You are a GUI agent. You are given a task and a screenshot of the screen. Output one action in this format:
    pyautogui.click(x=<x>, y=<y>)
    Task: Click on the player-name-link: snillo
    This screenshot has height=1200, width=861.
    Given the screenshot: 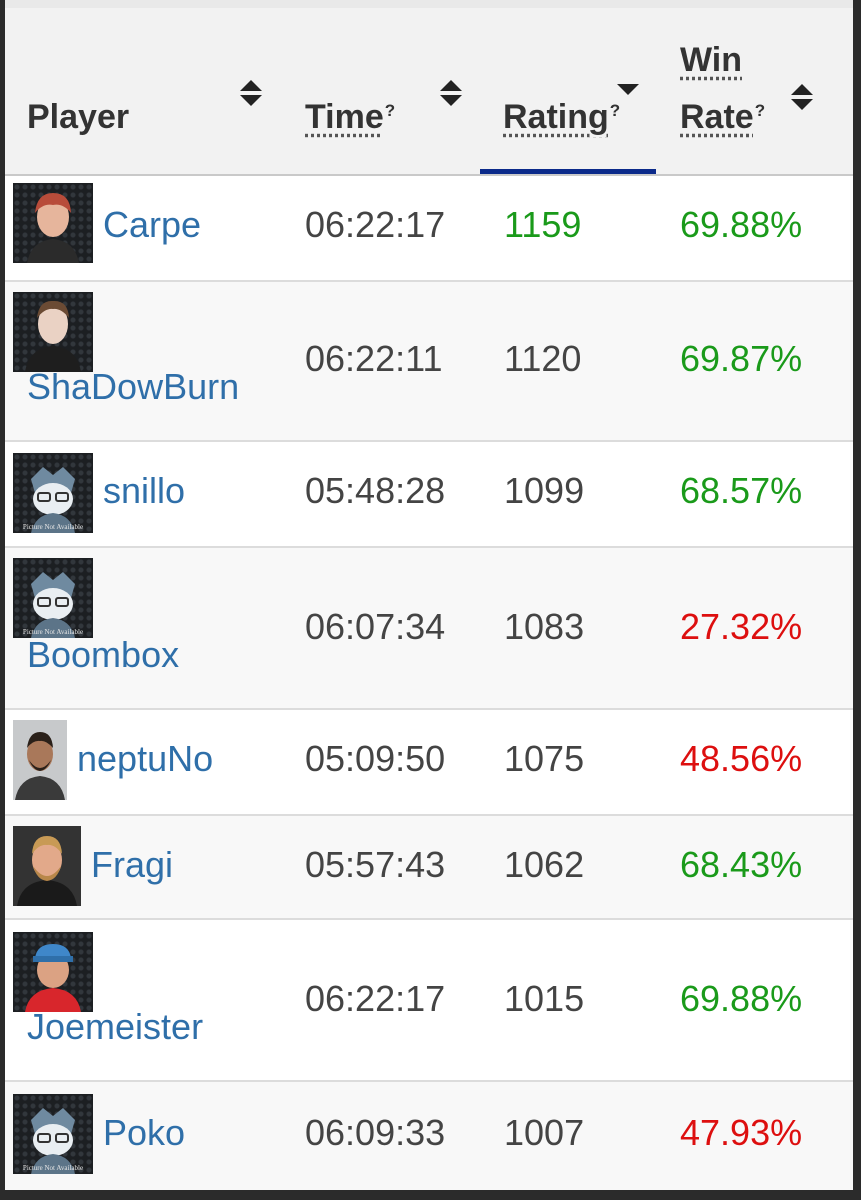 What is the action you would take?
    pyautogui.click(x=144, y=491)
    